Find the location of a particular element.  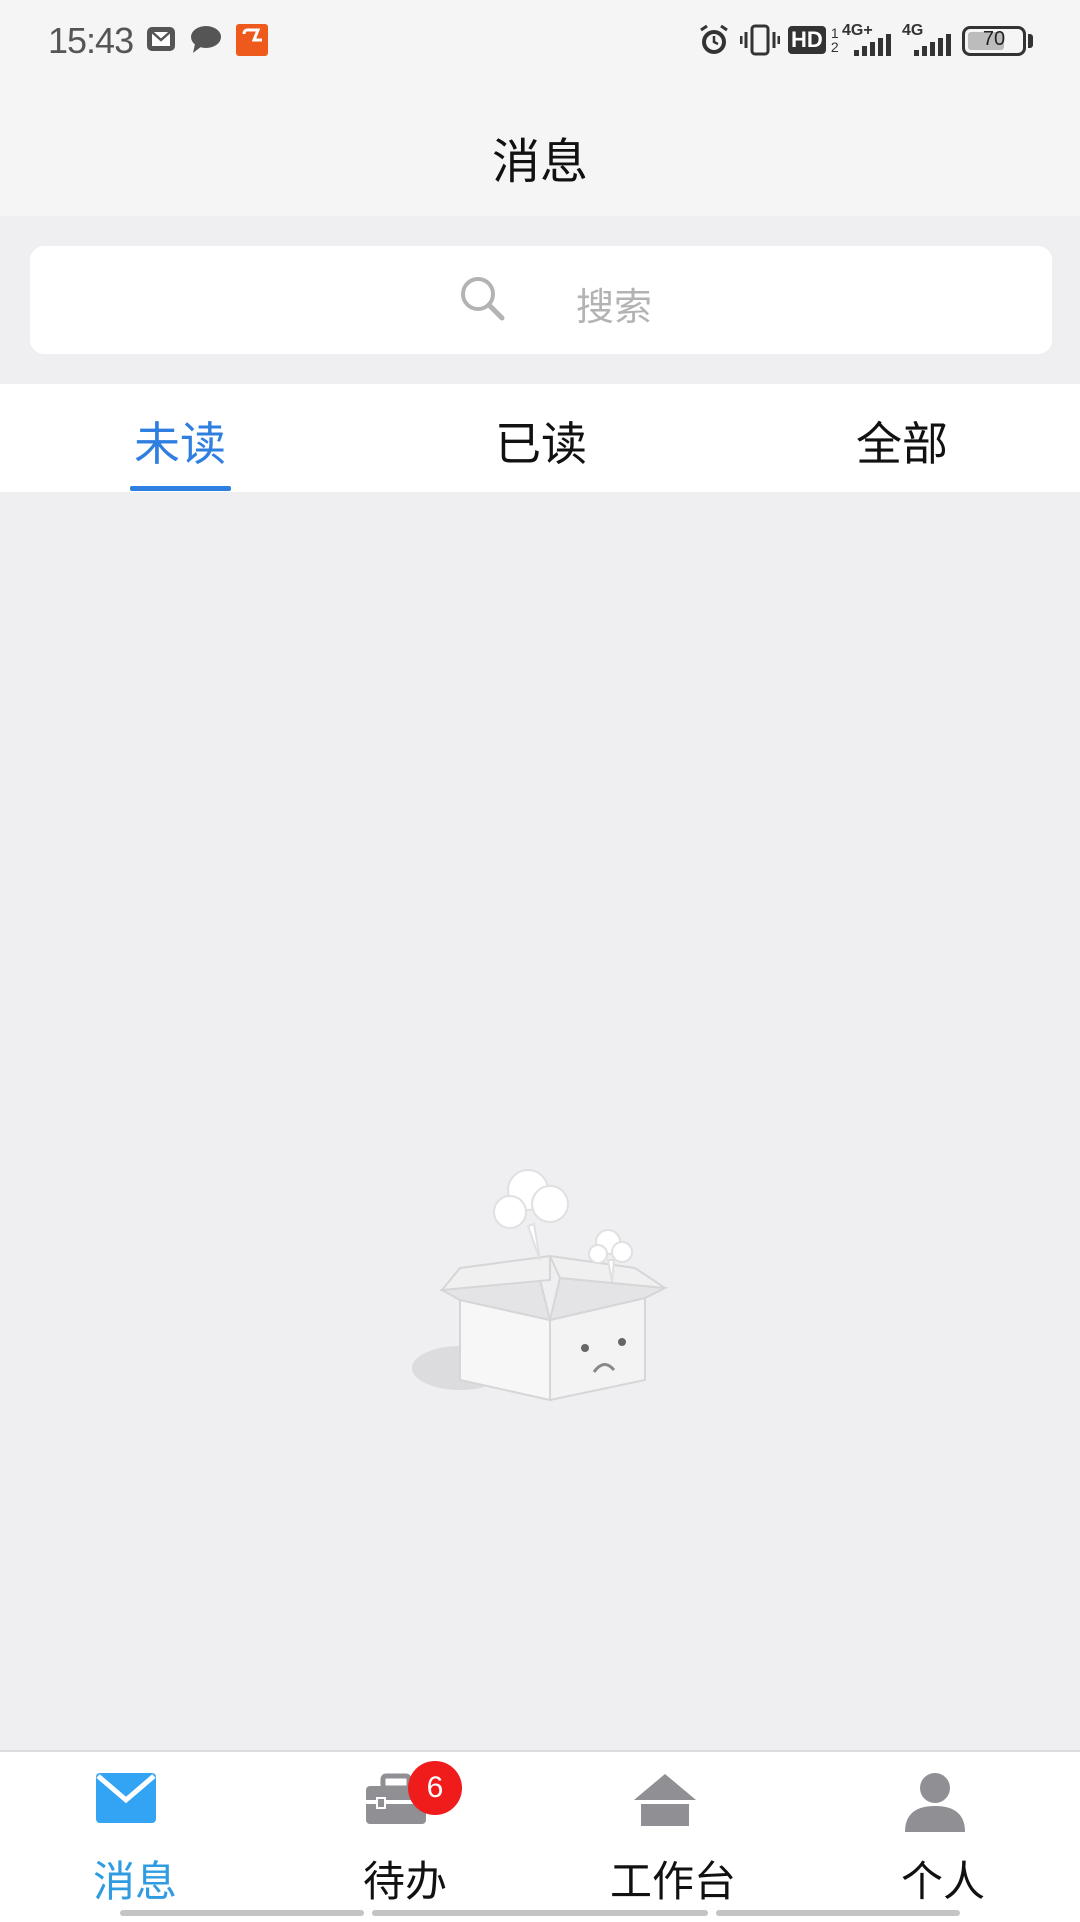

nav-item-profile: 个人 is located at coordinates (943, 1829).